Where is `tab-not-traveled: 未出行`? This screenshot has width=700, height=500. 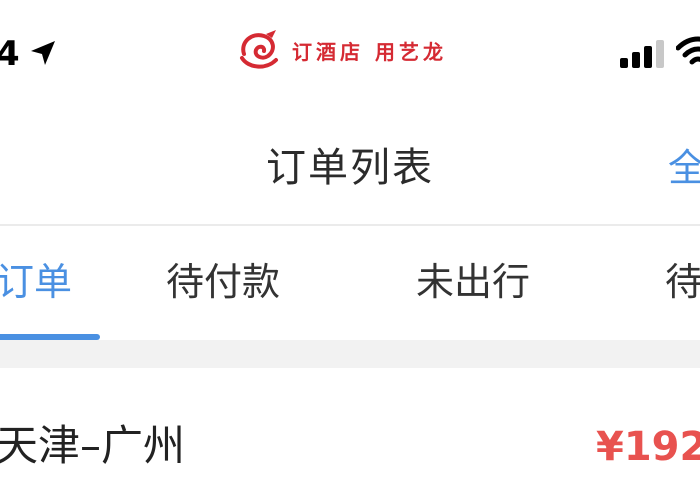 tab-not-traveled: 未出行 is located at coordinates (473, 282).